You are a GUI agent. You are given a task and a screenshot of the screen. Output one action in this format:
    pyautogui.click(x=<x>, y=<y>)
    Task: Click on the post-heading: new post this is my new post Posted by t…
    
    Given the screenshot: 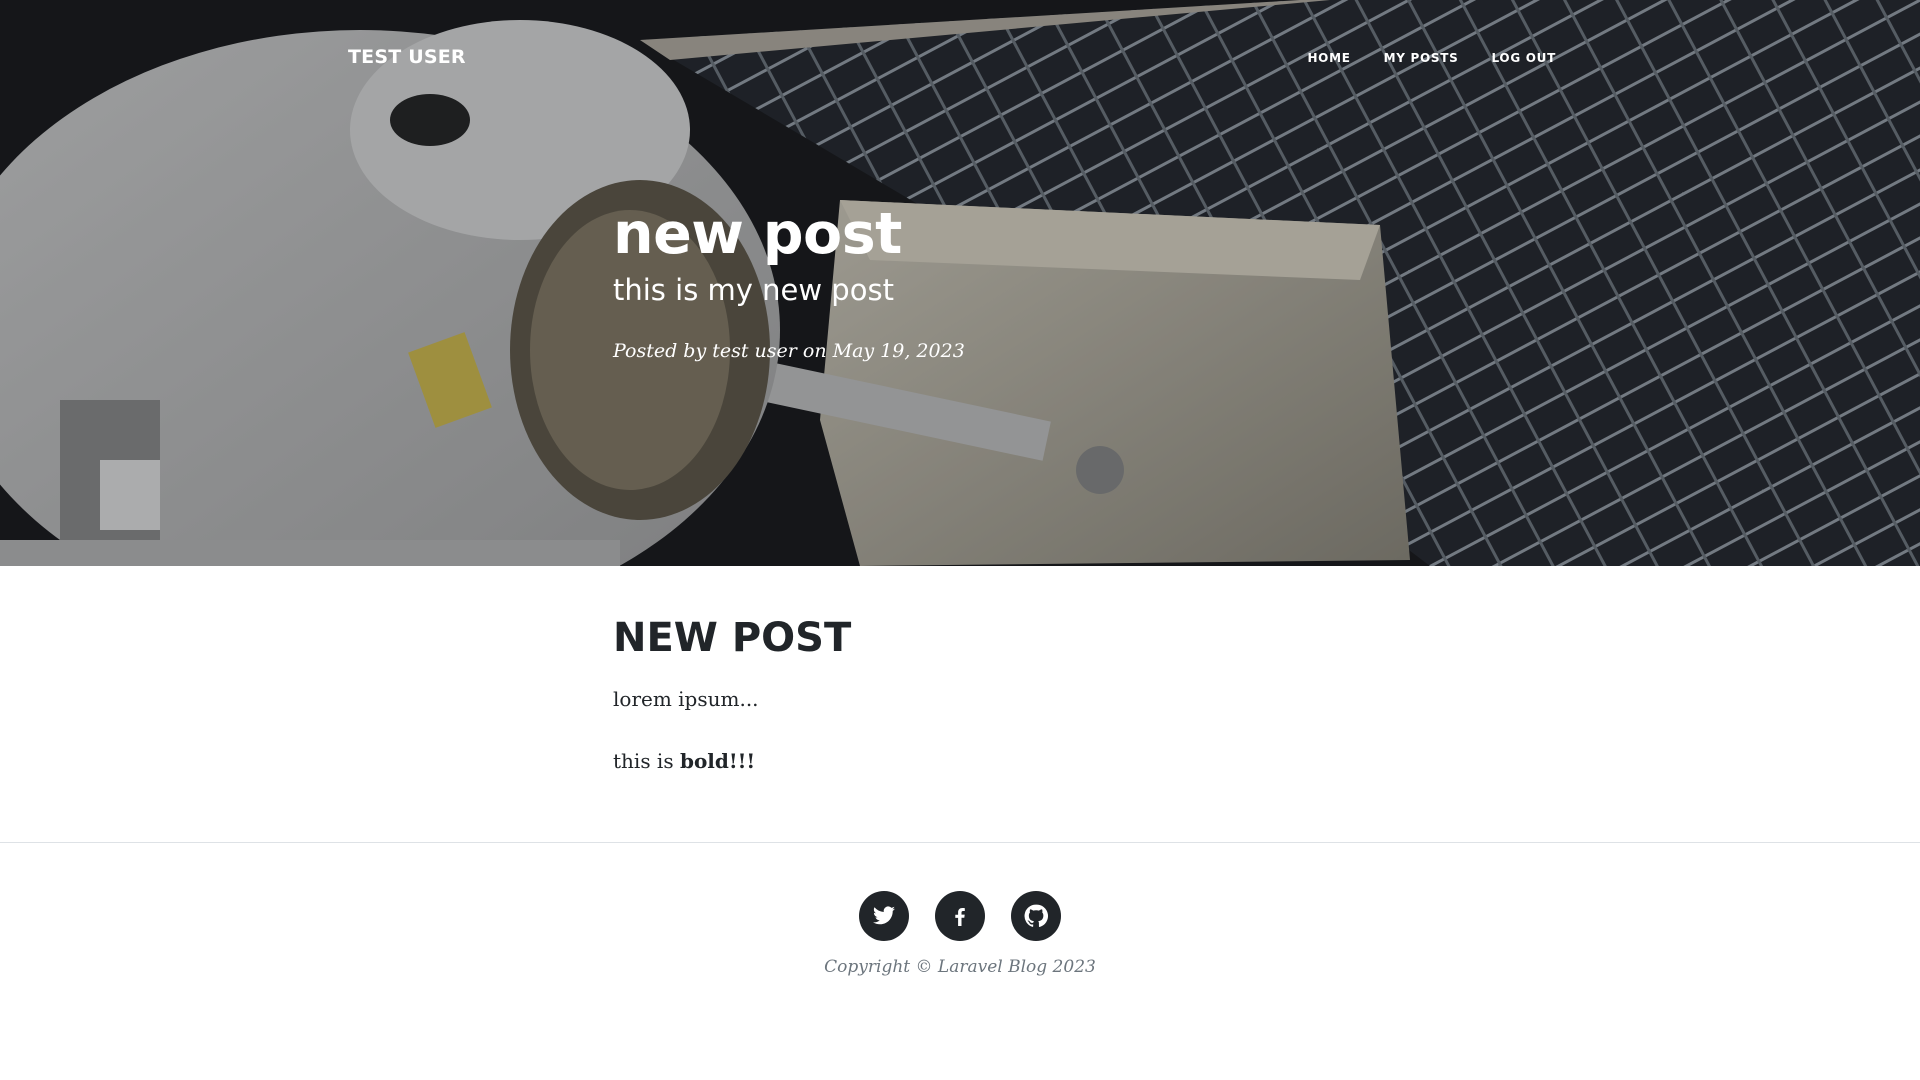 What is the action you would take?
    pyautogui.click(x=1063, y=282)
    